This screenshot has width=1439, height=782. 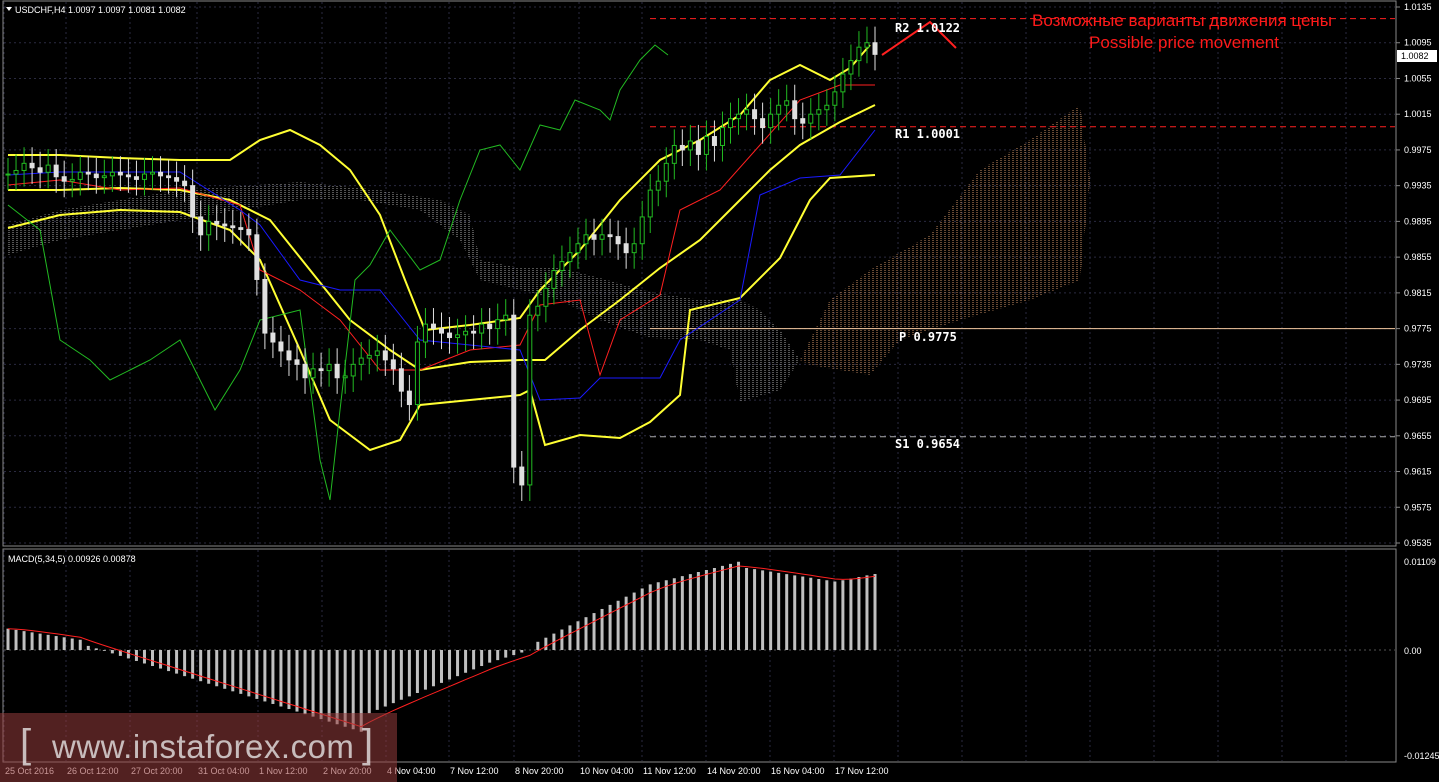 I want to click on time-tick-label: 16 Nov 04:00, so click(x=798, y=771).